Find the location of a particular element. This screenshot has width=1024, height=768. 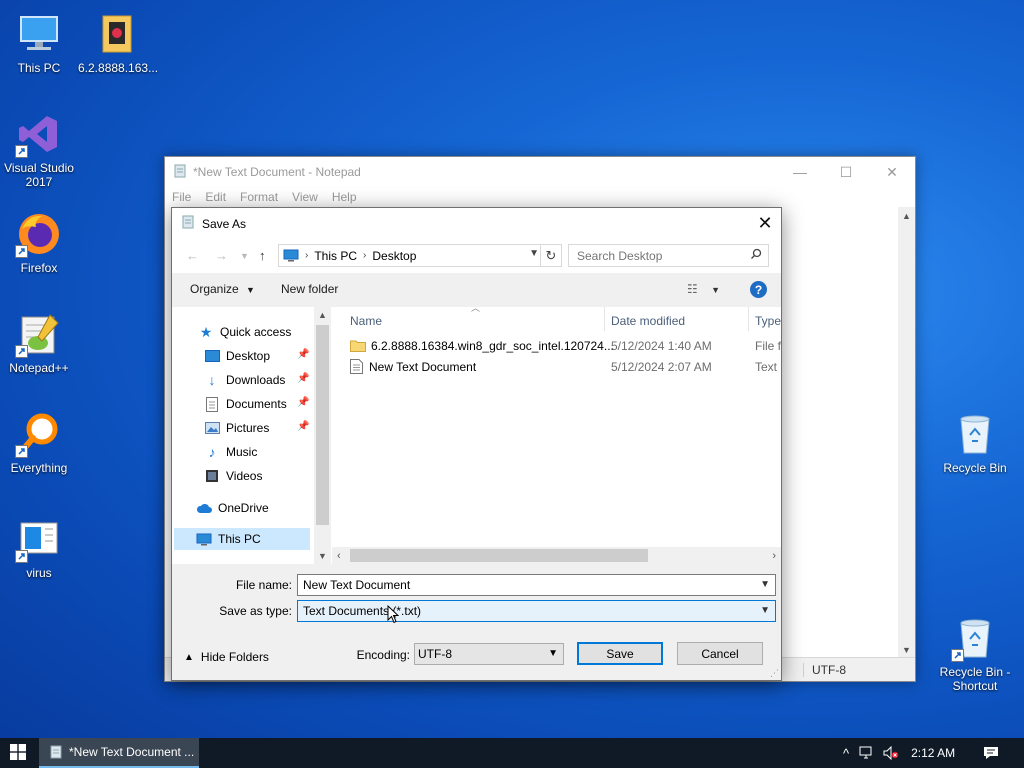

notepad-vertical-scrollbar: ▲ ▼ is located at coordinates (906, 433).